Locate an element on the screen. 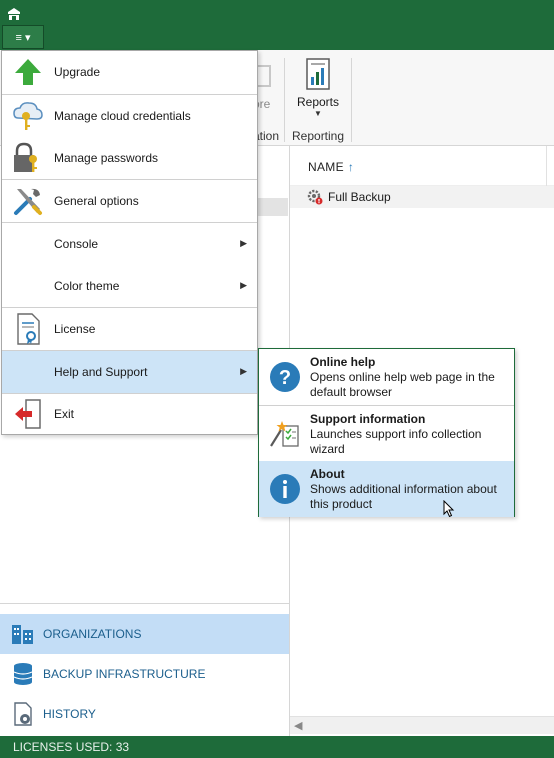 This screenshot has width=554, height=758. licenses-used-status: LICENSES USED: 33 is located at coordinates (71, 747).